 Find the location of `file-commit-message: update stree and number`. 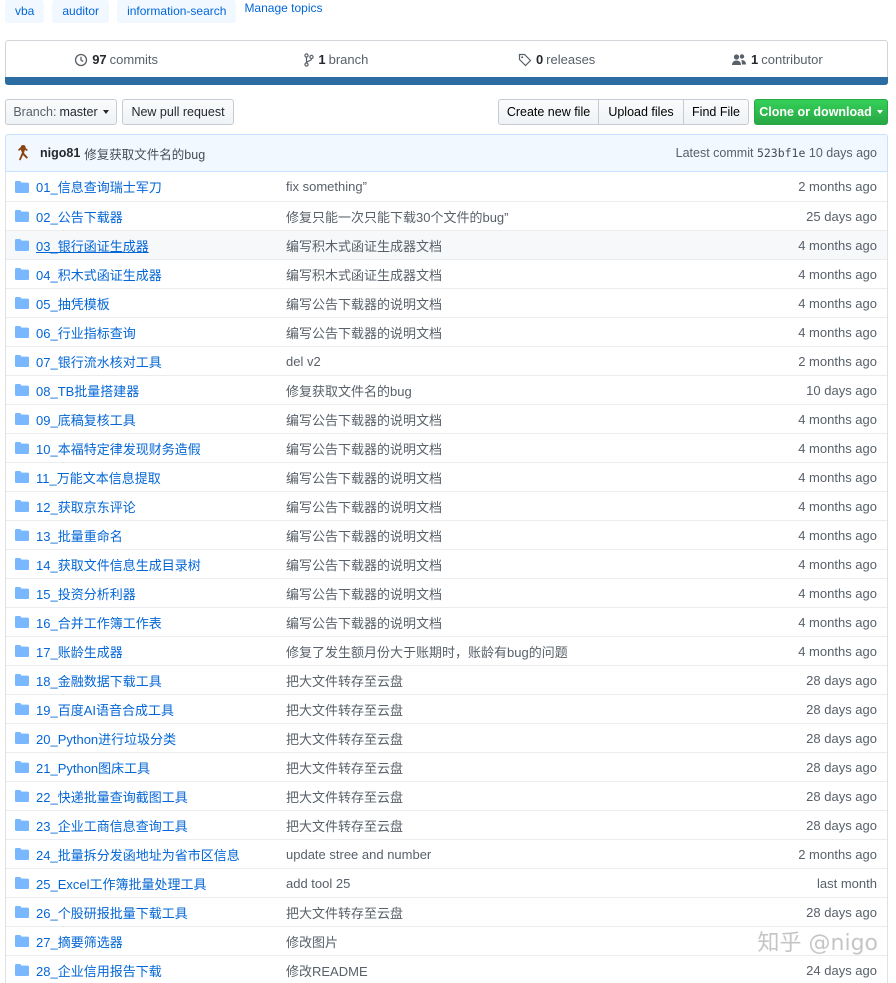

file-commit-message: update stree and number is located at coordinates (506, 854).